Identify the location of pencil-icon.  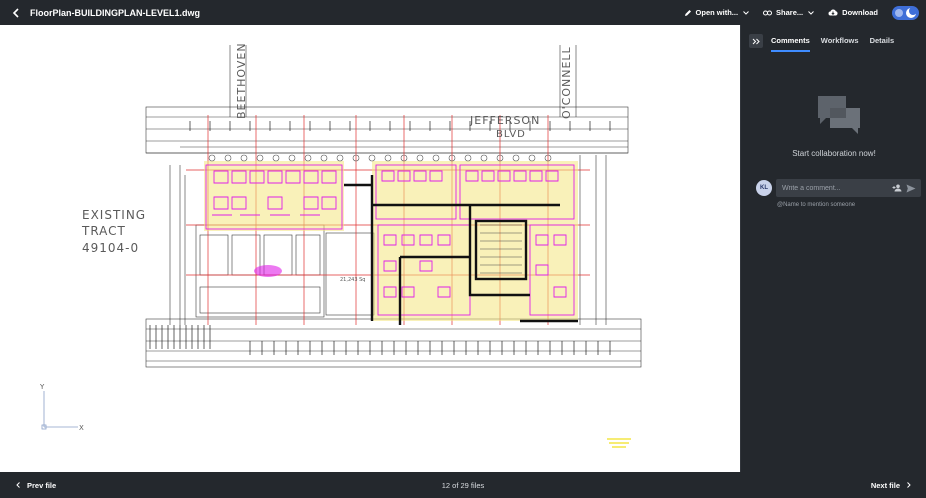
(688, 13).